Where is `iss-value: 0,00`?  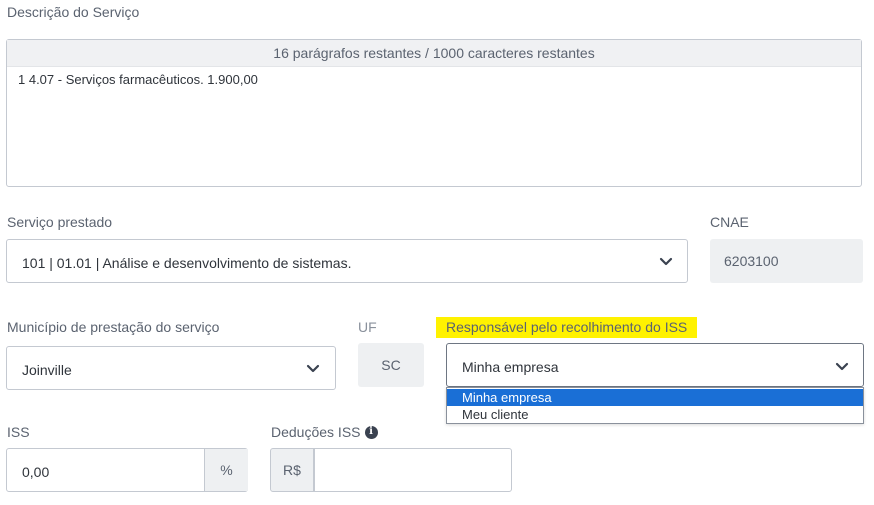
iss-value: 0,00 is located at coordinates (36, 472).